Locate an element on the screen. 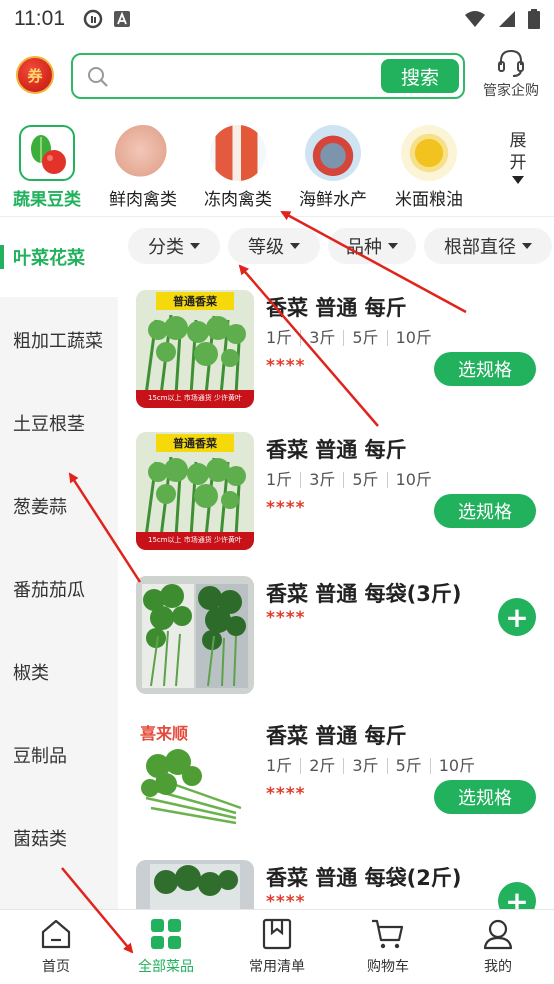 The image size is (554, 984). produce-icon is located at coordinates (47, 153).